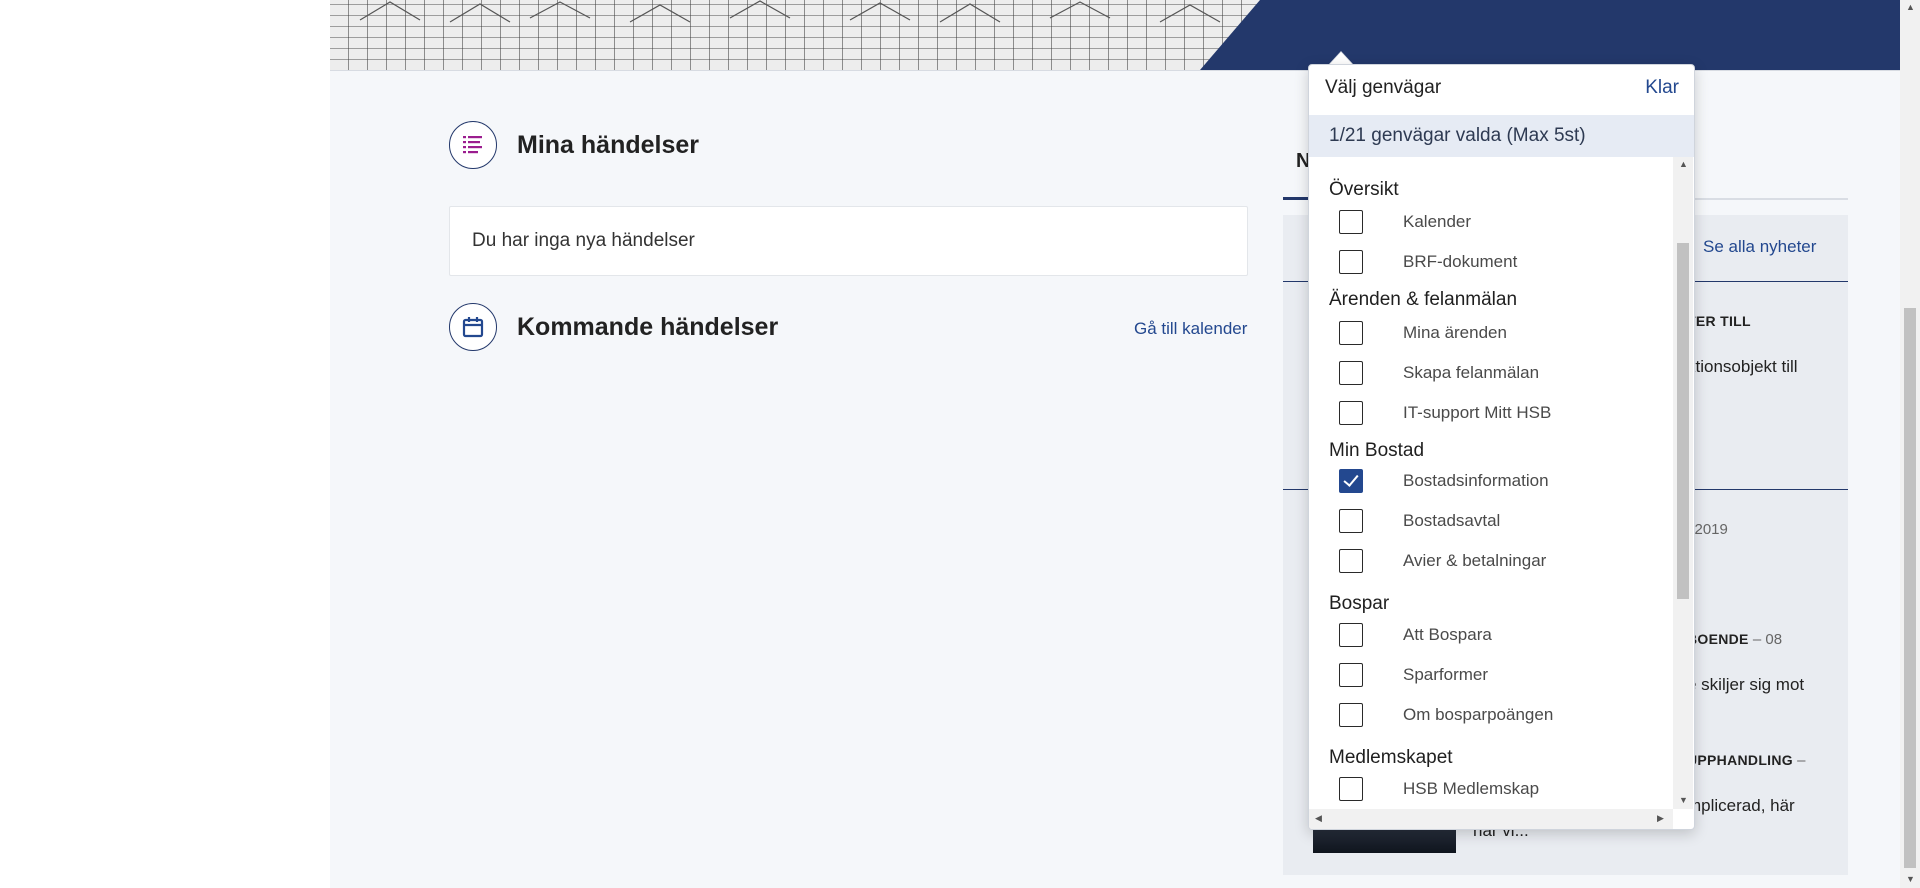 The width and height of the screenshot is (1920, 888). I want to click on my-events-title: Mina händelser, so click(608, 144).